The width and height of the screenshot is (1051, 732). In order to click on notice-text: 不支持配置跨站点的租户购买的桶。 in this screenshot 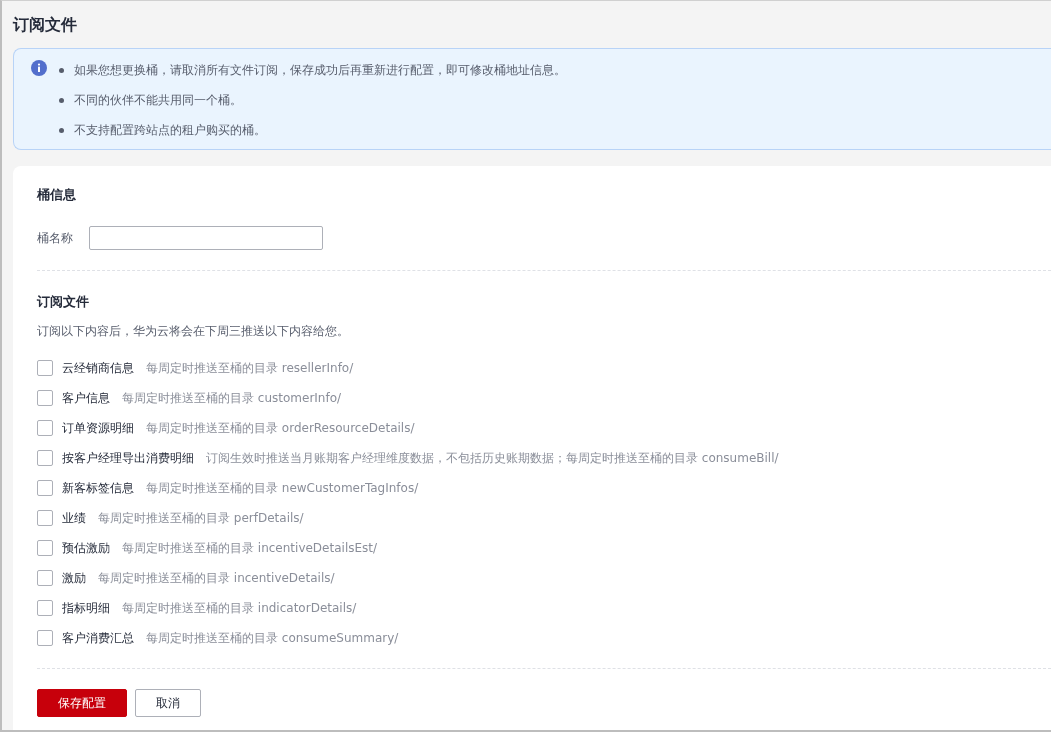, I will do `click(170, 130)`.